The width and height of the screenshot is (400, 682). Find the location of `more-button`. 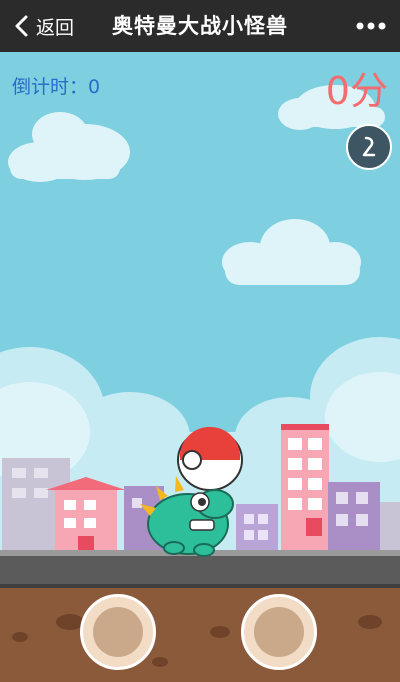

more-button is located at coordinates (371, 26).